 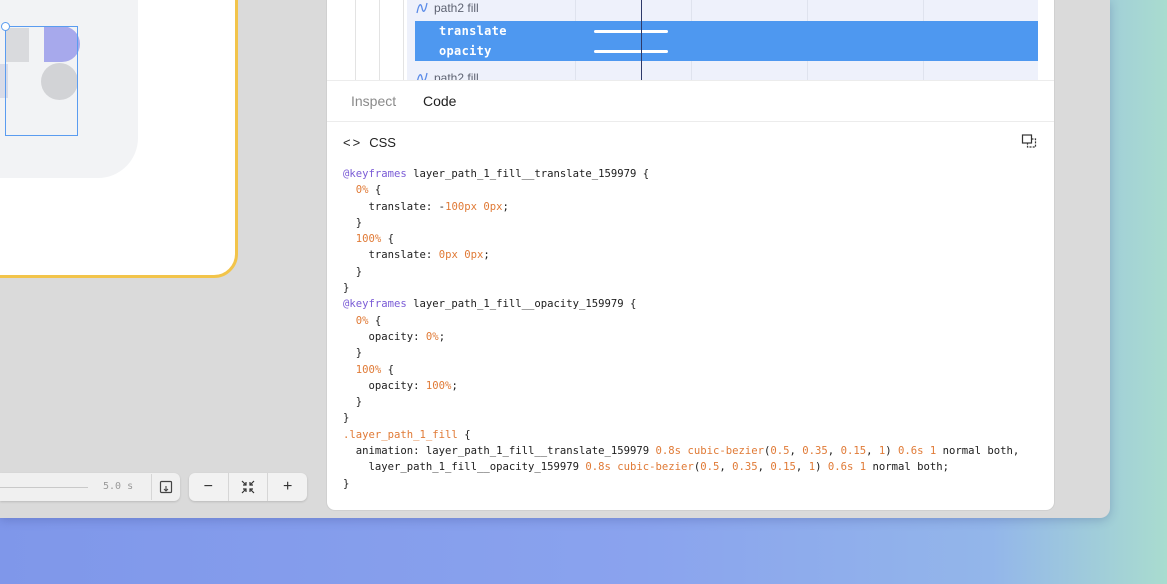 I want to click on selection-box, so click(x=41, y=81).